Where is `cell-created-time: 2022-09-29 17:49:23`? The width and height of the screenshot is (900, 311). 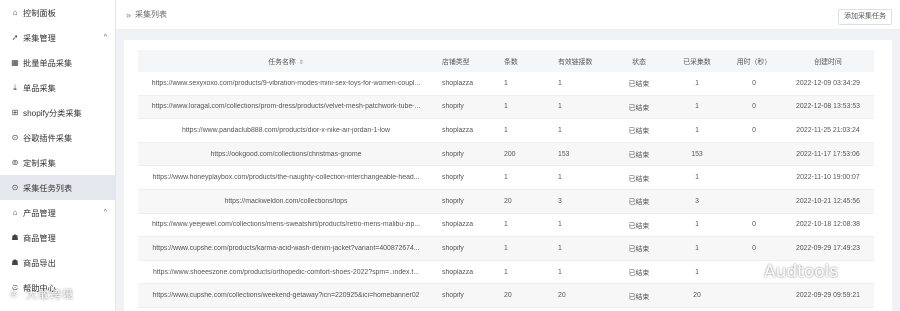
cell-created-time: 2022-09-29 17:49:23 is located at coordinates (828, 248).